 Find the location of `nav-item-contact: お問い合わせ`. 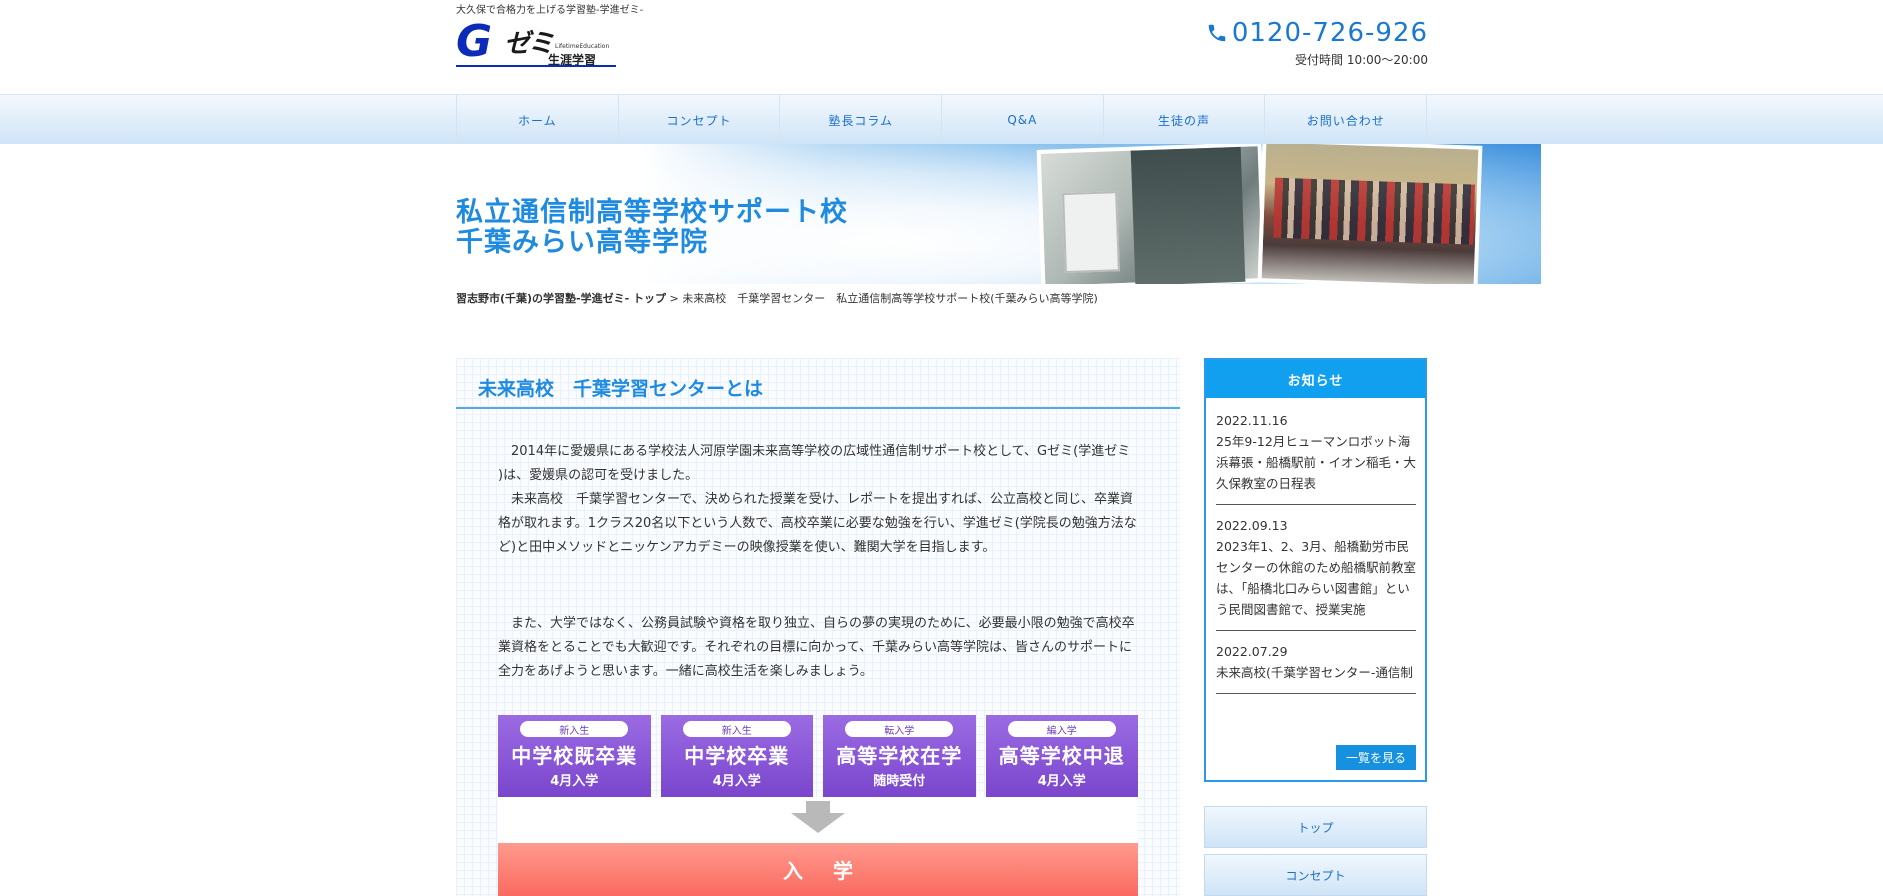

nav-item-contact: お問い合わせ is located at coordinates (1346, 120).